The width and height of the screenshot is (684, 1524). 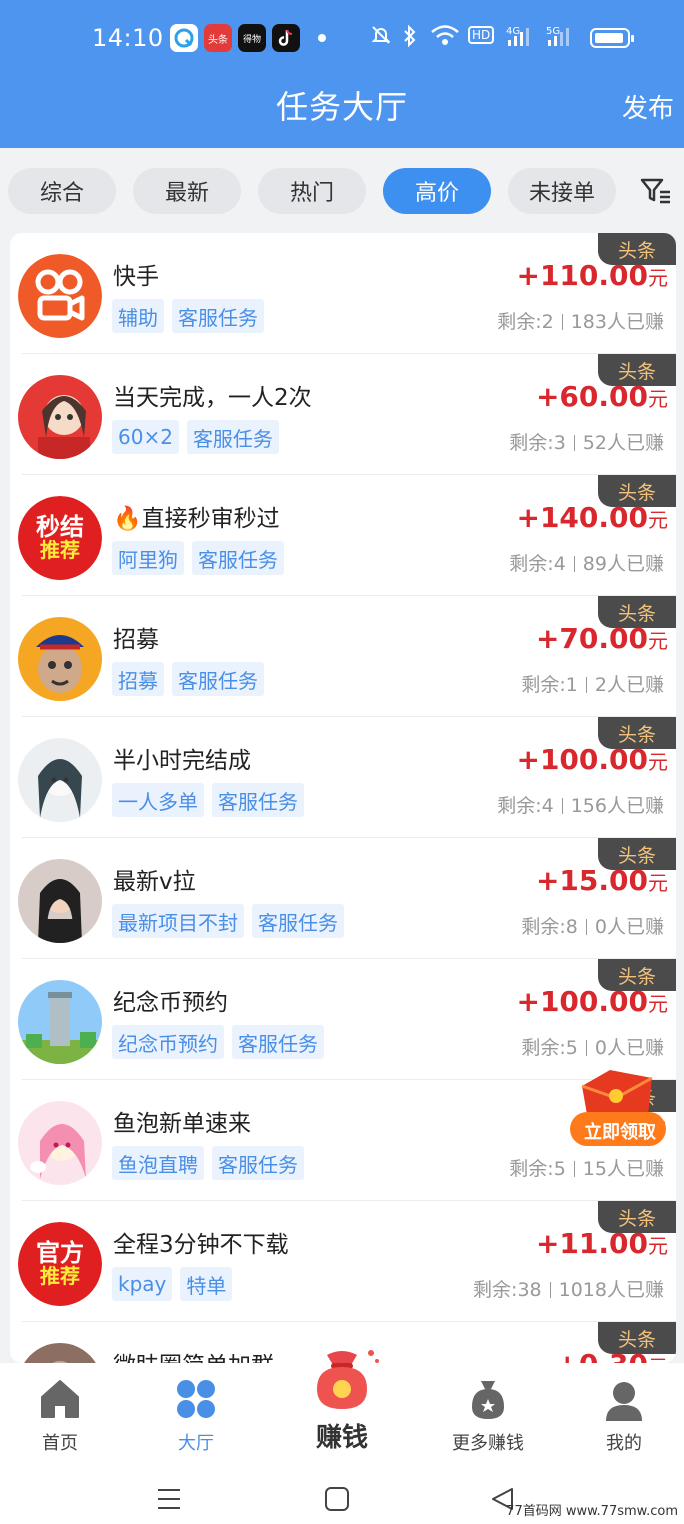 What do you see at coordinates (600, 685) in the screenshot?
I see `earned-count: 2` at bounding box center [600, 685].